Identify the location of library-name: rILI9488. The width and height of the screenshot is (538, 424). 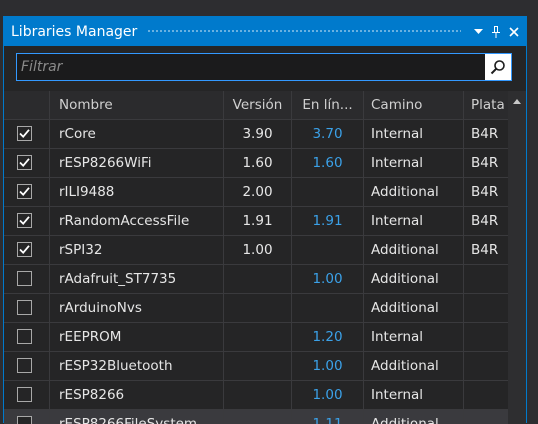
(137, 192).